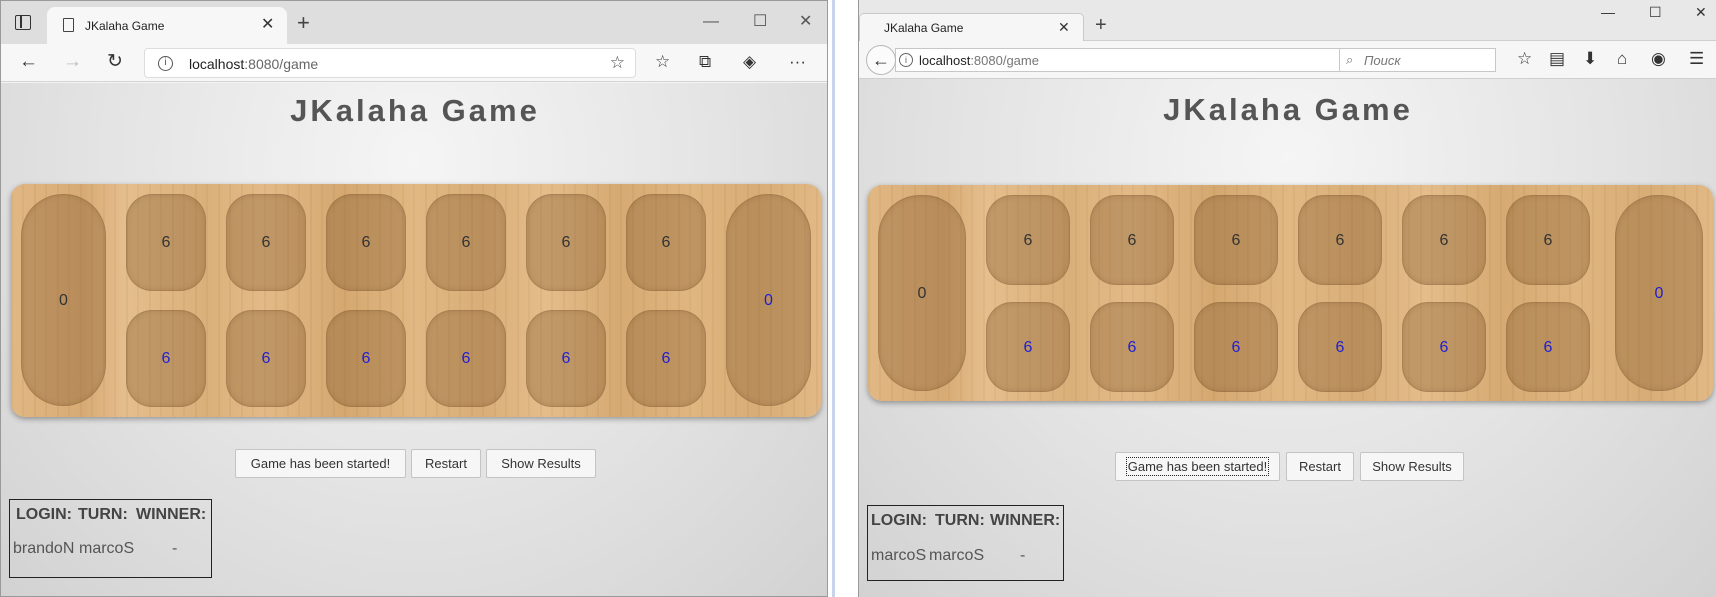  What do you see at coordinates (833, 298) in the screenshot?
I see `window-edge` at bounding box center [833, 298].